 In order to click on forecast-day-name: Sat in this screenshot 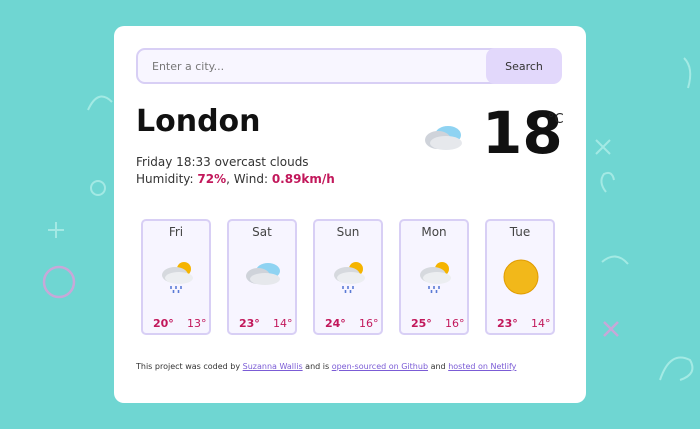, I will do `click(262, 232)`.